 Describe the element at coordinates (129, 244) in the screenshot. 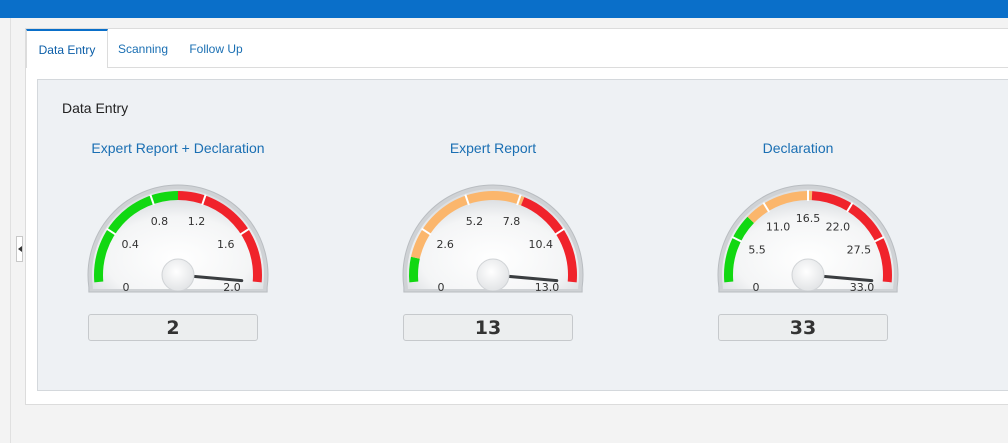

I see `gauge-tick-label: 0.4` at that location.